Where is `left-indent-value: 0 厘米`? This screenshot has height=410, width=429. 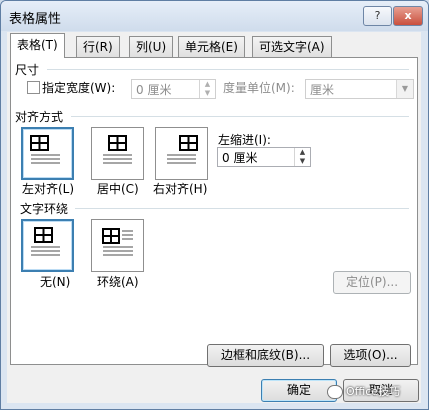 left-indent-value: 0 厘米 is located at coordinates (240, 158).